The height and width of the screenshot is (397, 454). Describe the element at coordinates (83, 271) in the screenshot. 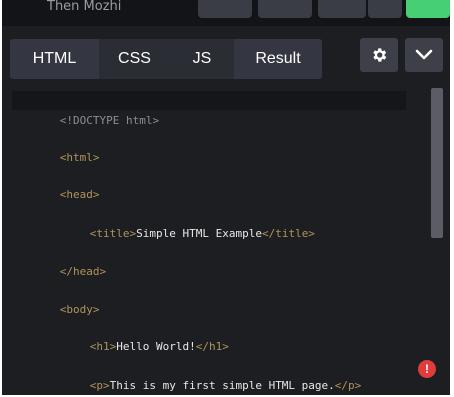

I see `head-close-tag: </head>` at that location.